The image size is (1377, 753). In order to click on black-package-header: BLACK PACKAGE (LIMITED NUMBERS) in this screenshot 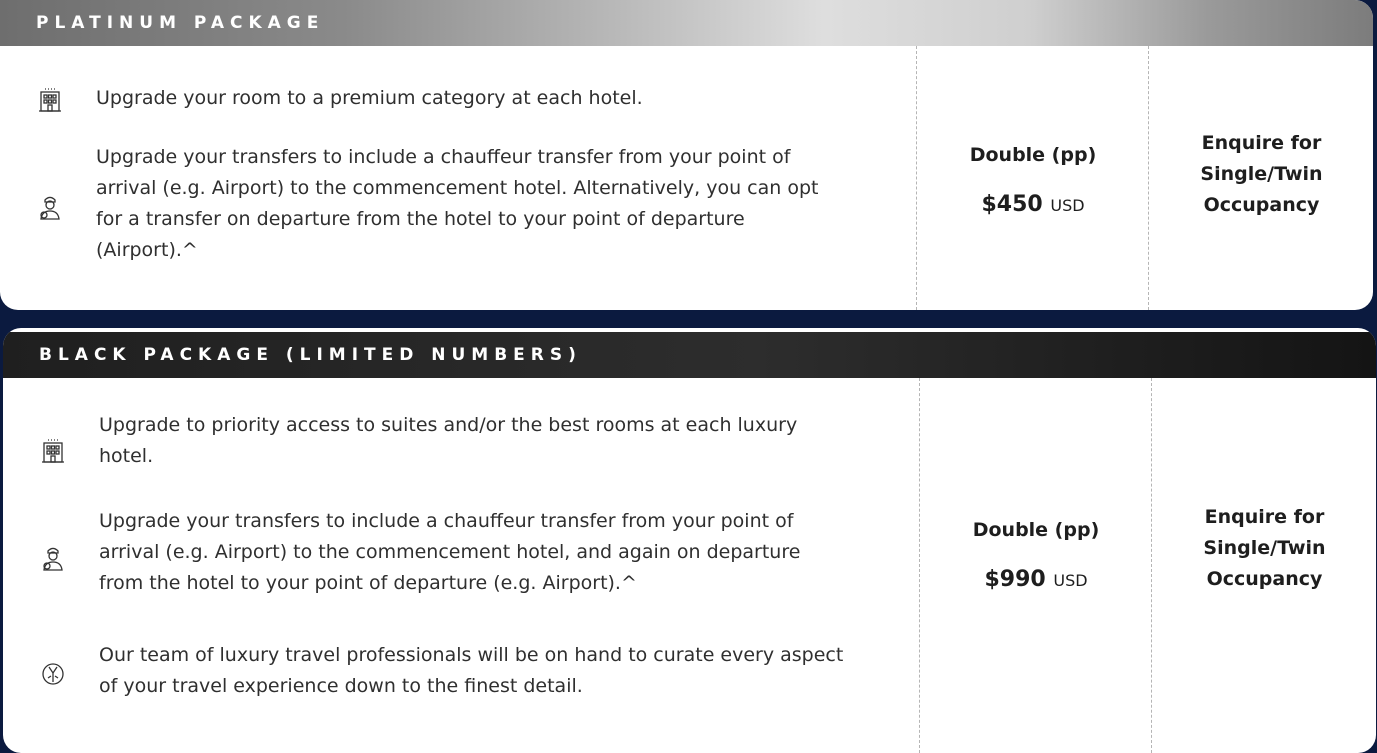, I will do `click(689, 355)`.